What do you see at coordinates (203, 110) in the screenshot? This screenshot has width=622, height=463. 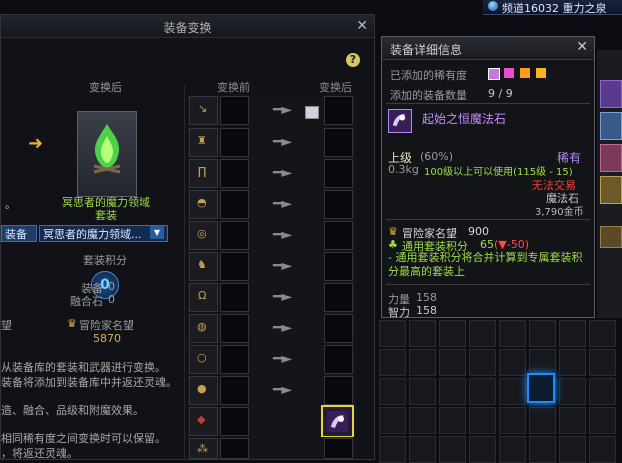 I see `sword-icon: ↘` at bounding box center [203, 110].